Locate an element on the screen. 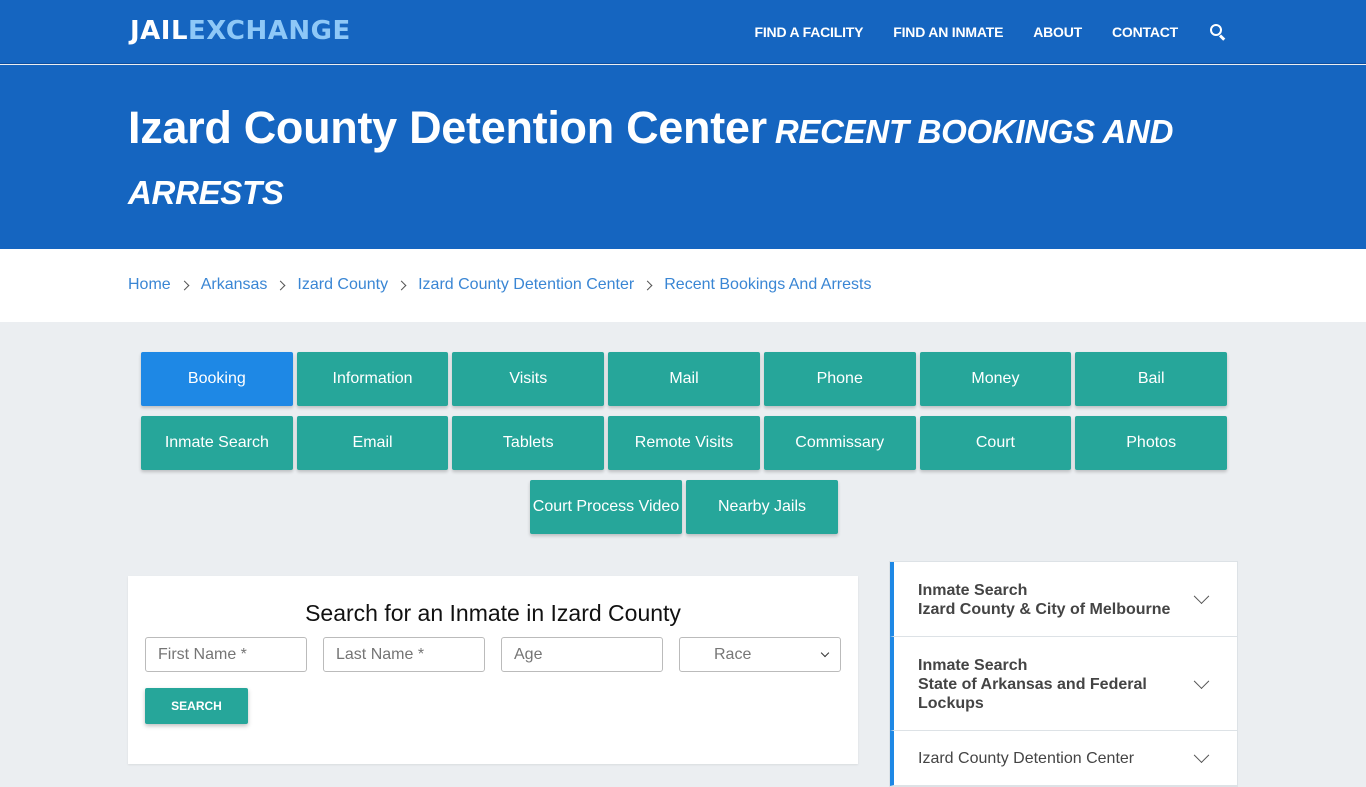 The height and width of the screenshot is (787, 1366). nav-contact: CONTACT is located at coordinates (1145, 32).